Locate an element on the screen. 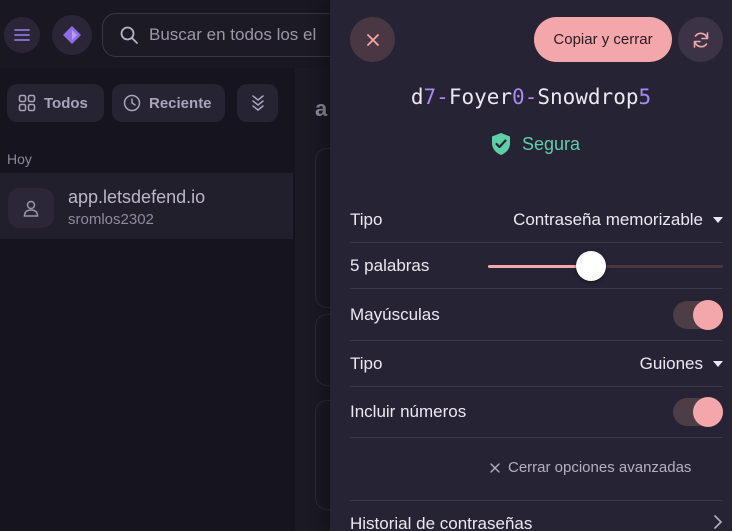 The image size is (732, 531). menu-button is located at coordinates (22, 35).